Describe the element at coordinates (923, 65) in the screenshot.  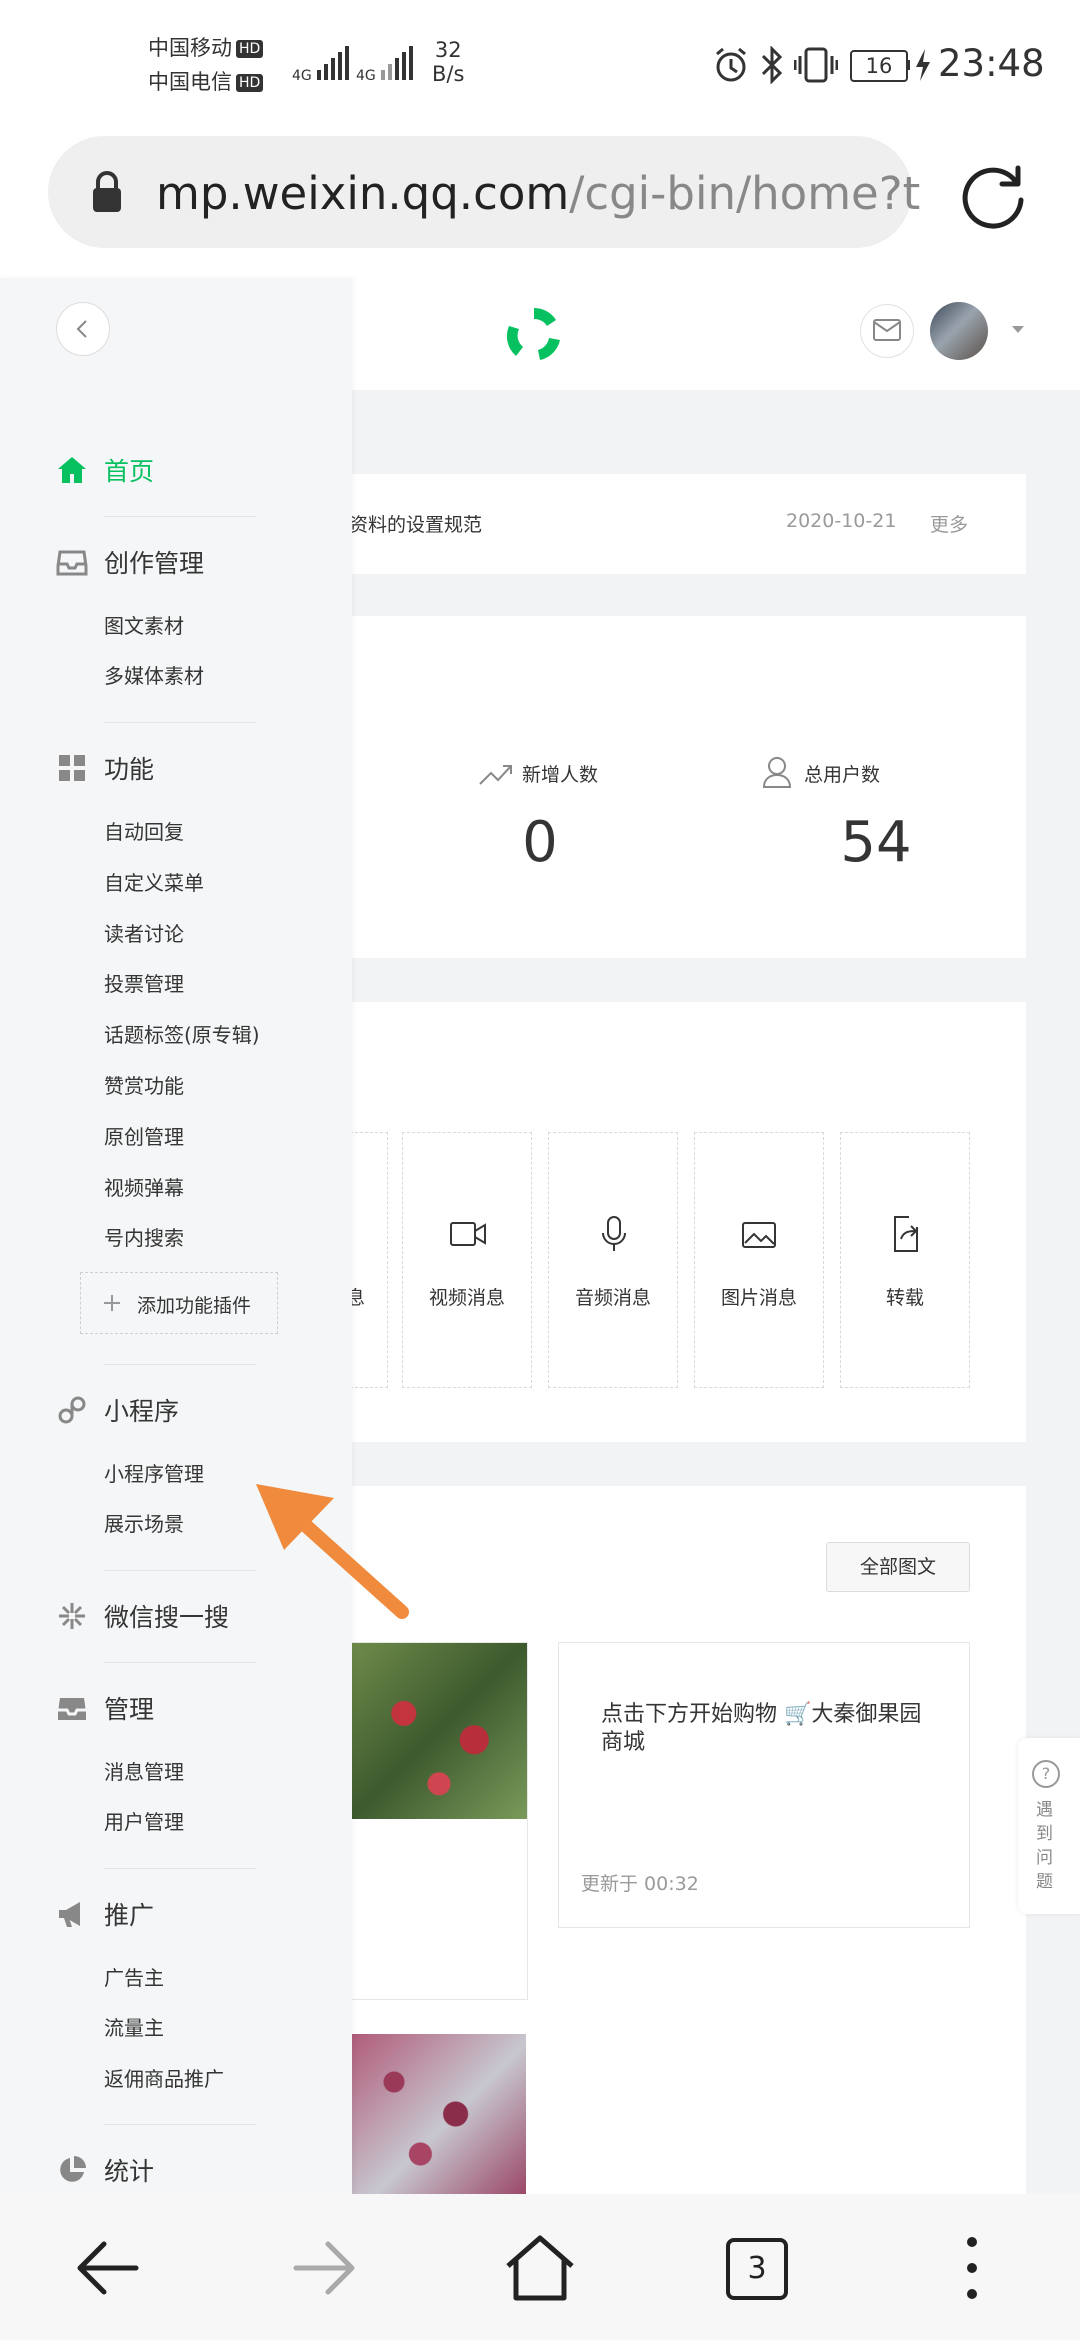
I see `charging-icon` at that location.